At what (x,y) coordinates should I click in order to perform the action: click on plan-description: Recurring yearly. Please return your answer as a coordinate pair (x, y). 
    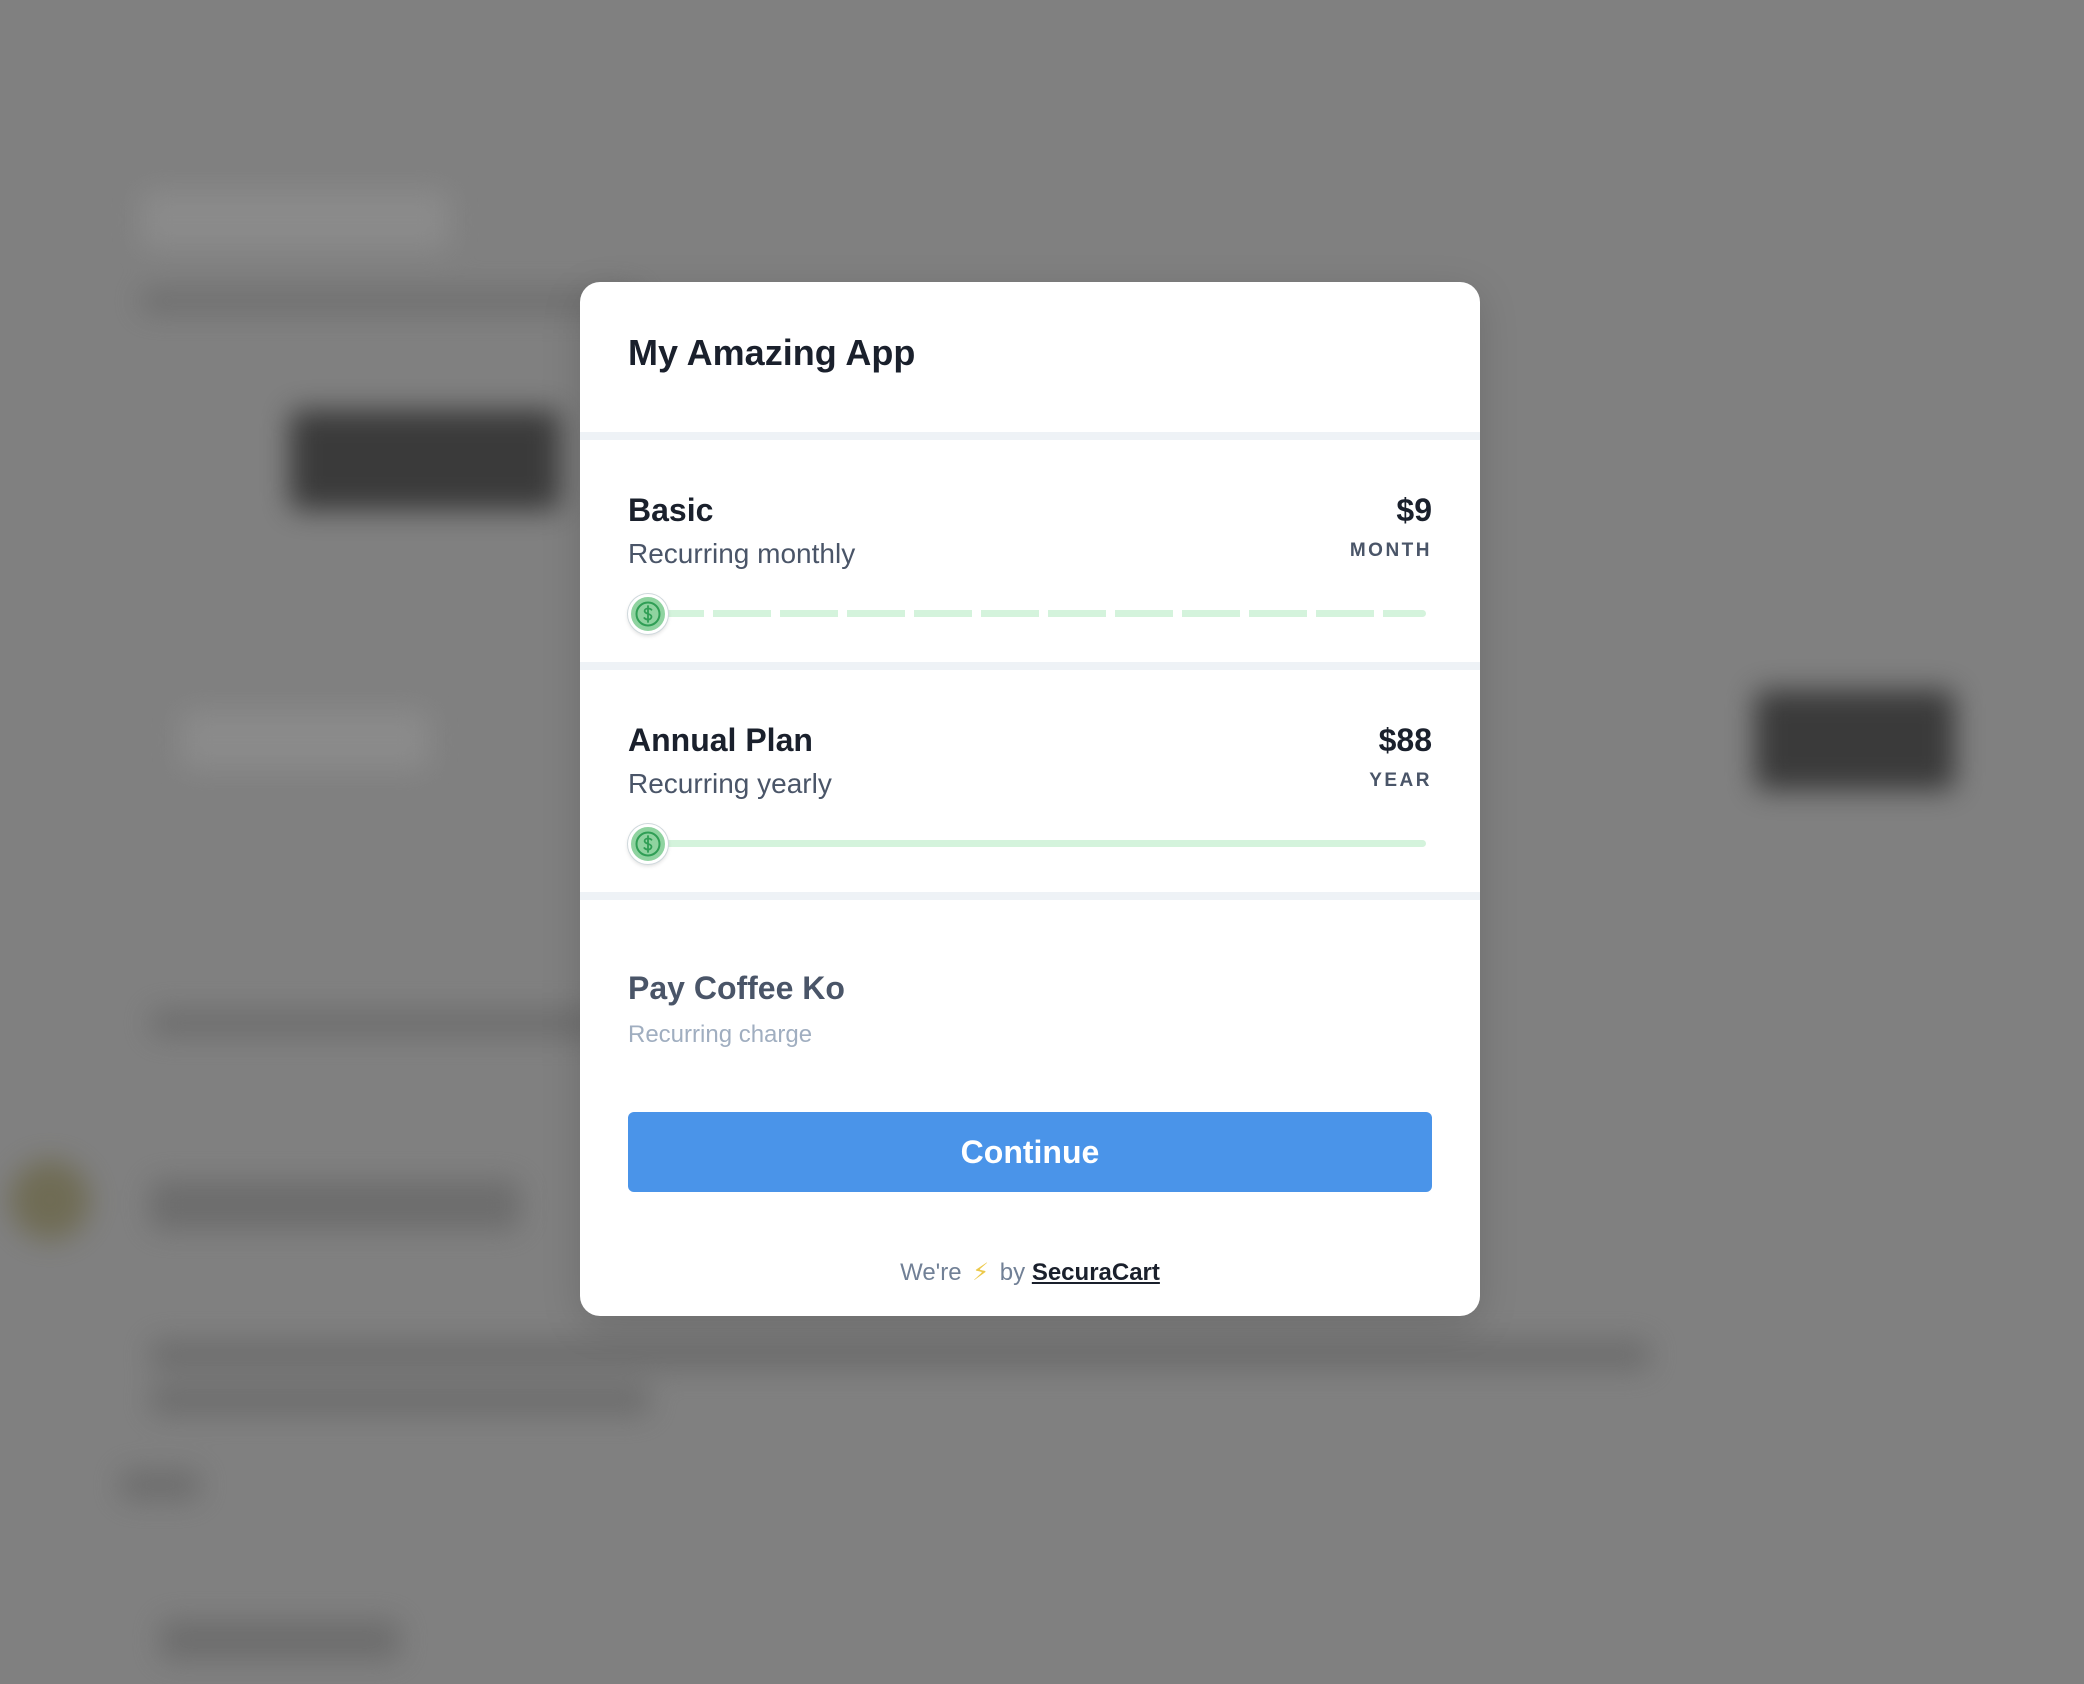
    Looking at the image, I should click on (730, 783).